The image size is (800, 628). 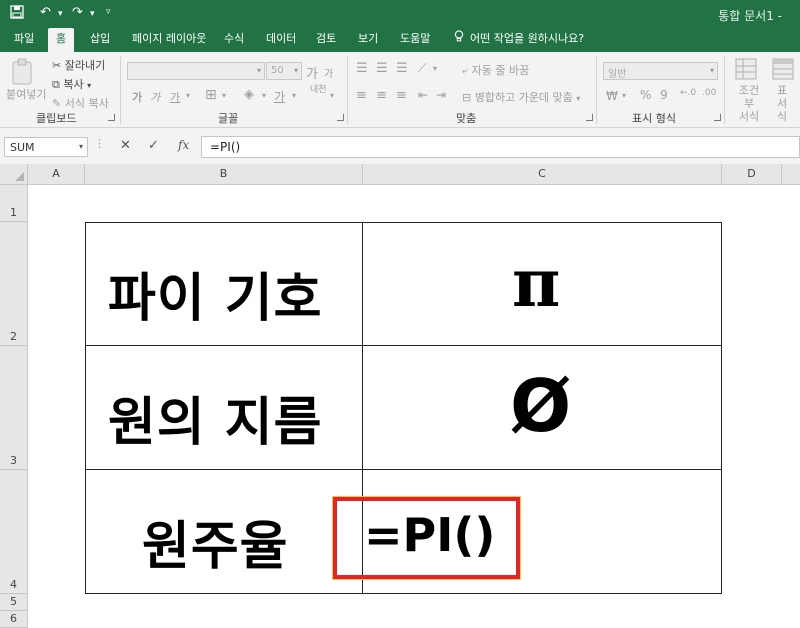 What do you see at coordinates (284, 71) in the screenshot?
I see `font-size-select: 50 ▾` at bounding box center [284, 71].